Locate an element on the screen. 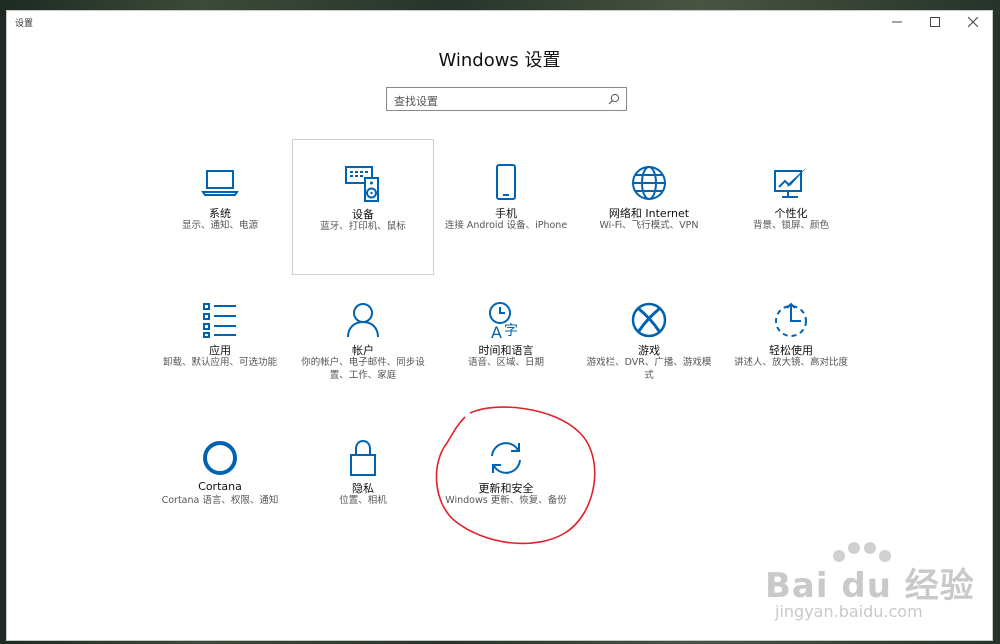  minimize-button is located at coordinates (897, 22).